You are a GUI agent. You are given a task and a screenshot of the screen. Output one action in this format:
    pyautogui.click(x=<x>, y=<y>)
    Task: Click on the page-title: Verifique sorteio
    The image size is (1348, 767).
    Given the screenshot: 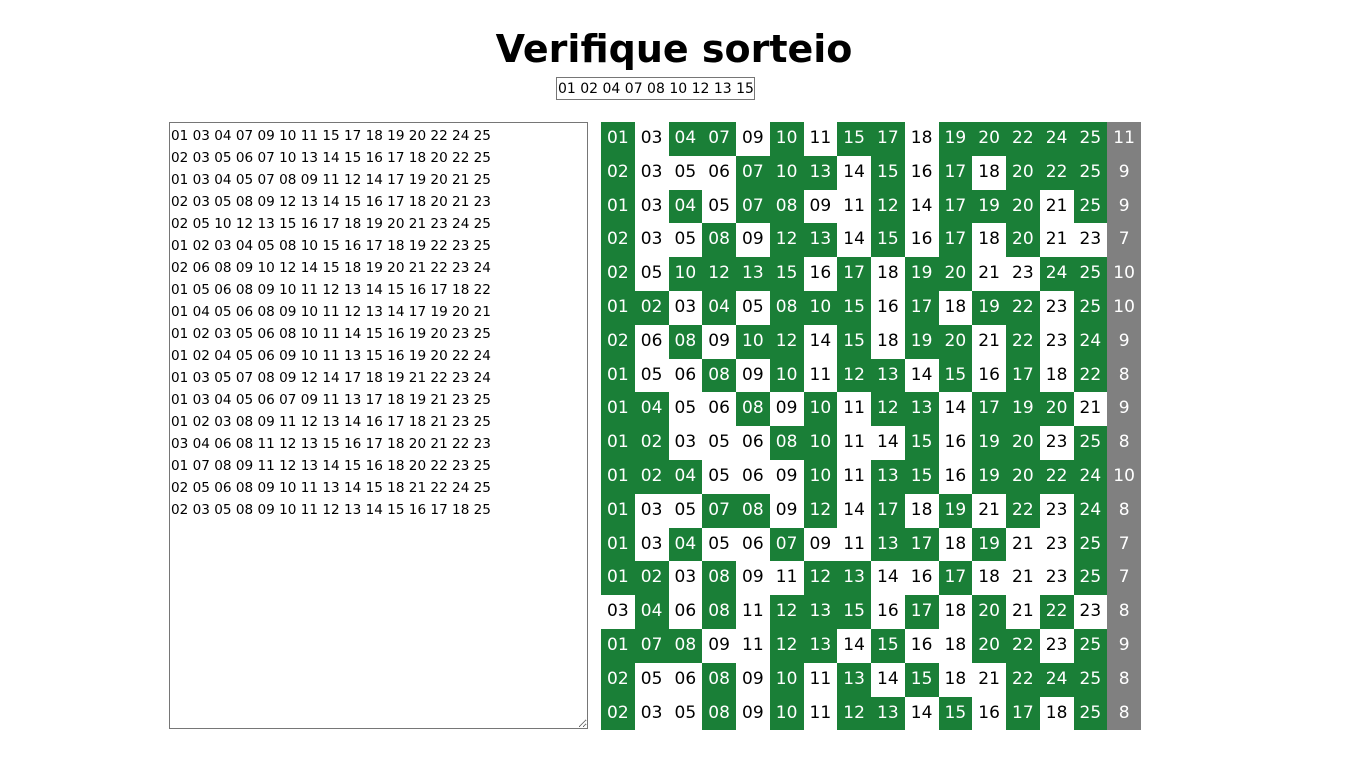 What is the action you would take?
    pyautogui.click(x=674, y=49)
    